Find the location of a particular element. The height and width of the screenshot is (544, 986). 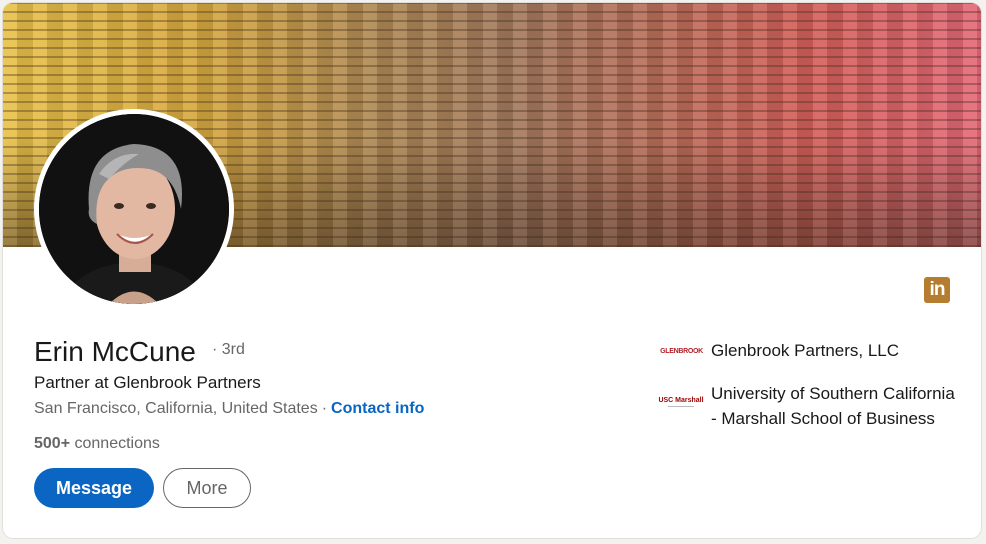

portrait-graphic is located at coordinates (134, 209).